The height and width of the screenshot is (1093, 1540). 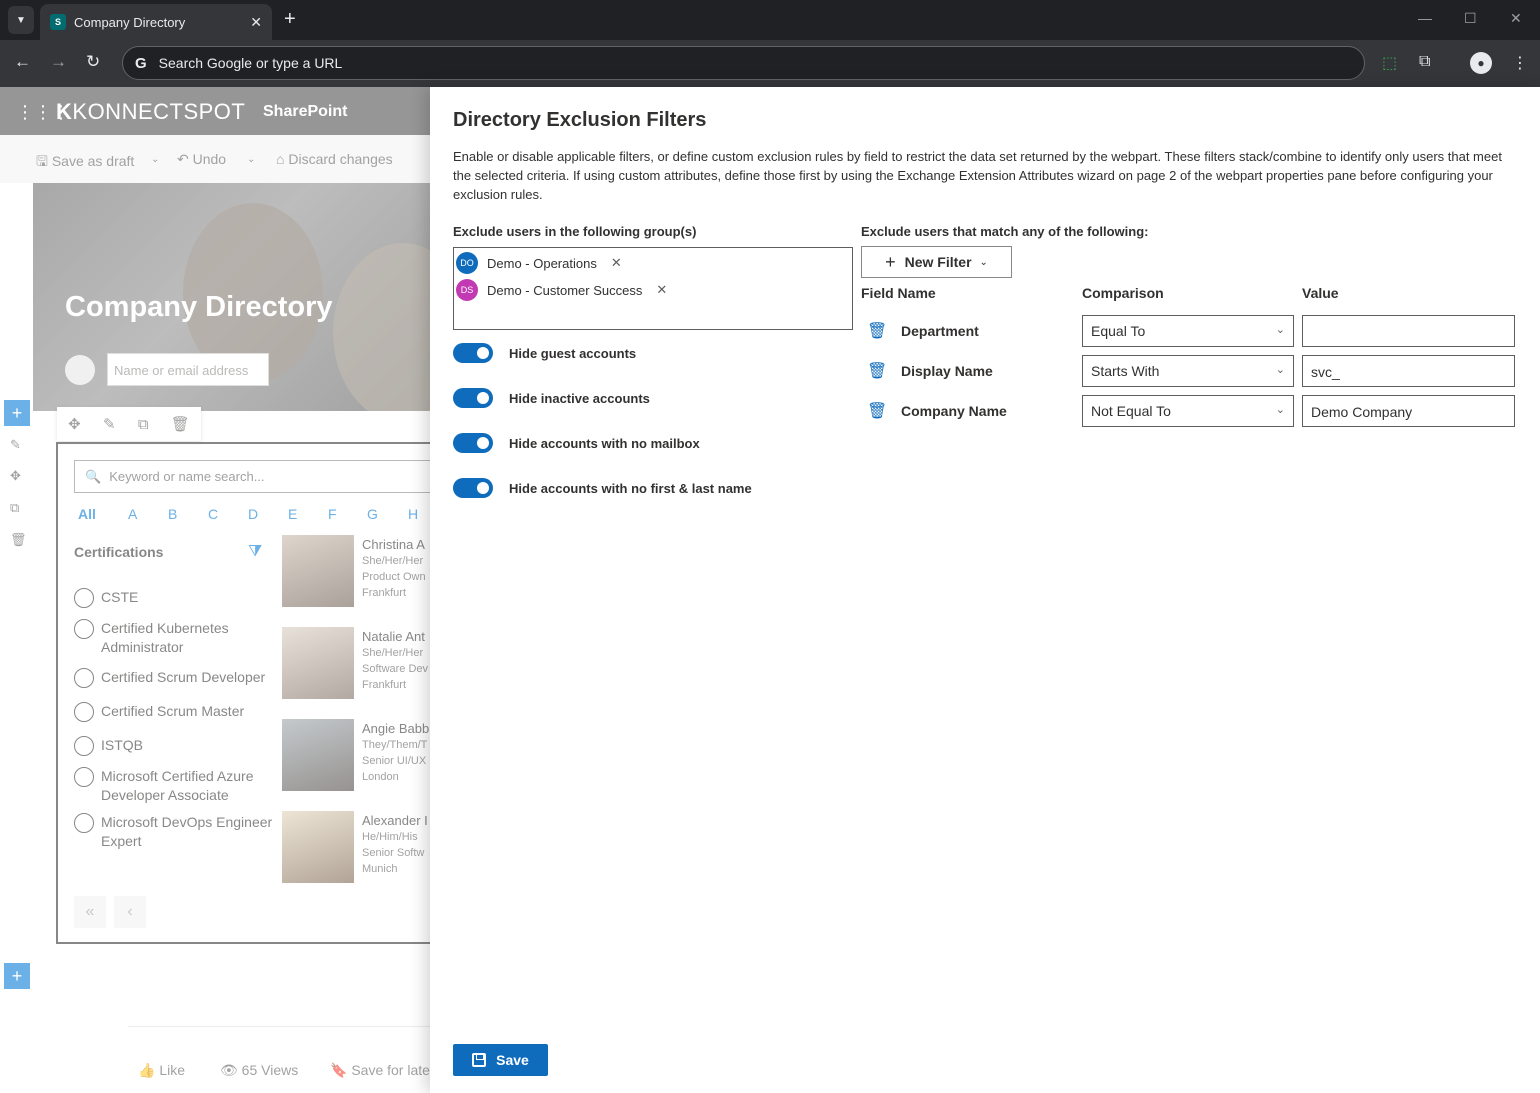 I want to click on rule-field-name: Department, so click(x=940, y=331).